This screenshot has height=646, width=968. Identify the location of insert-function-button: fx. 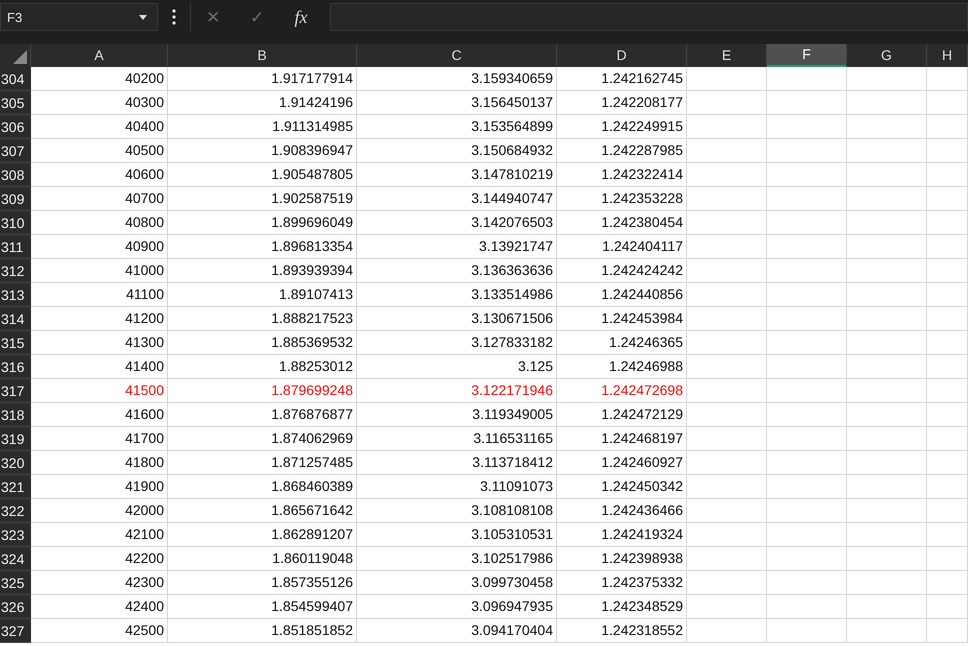
(301, 17).